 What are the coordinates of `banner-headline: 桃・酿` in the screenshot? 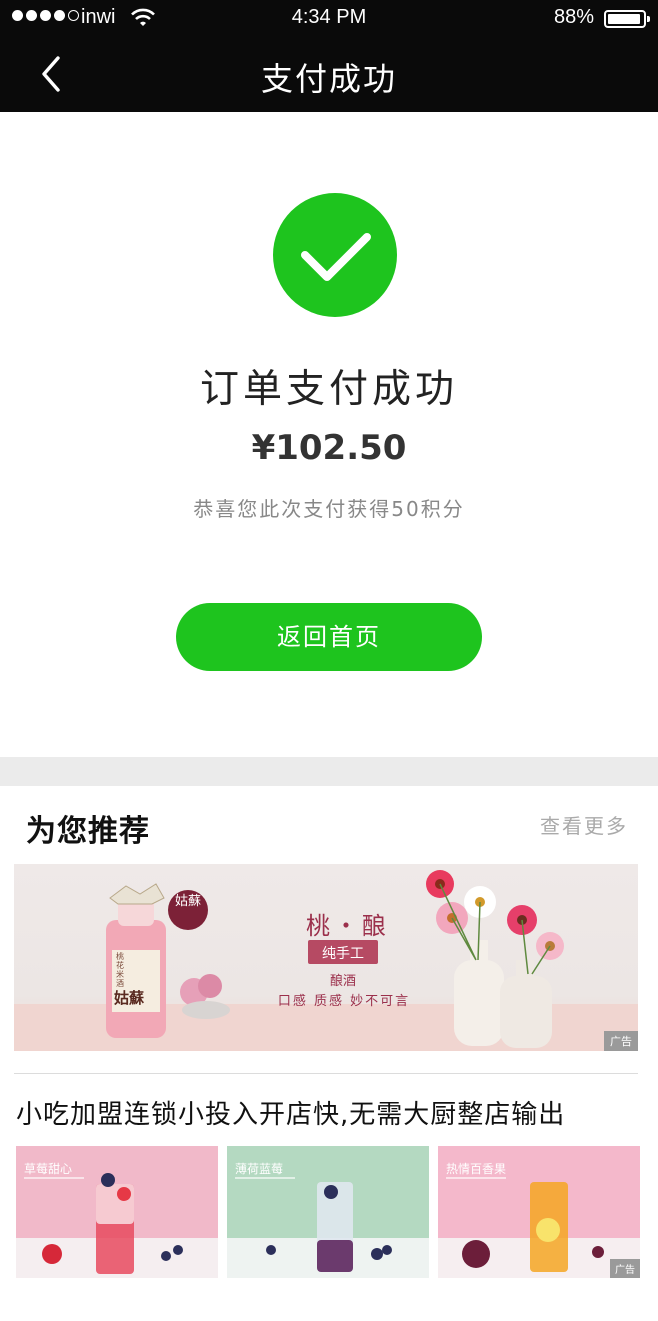 It's located at (348, 926).